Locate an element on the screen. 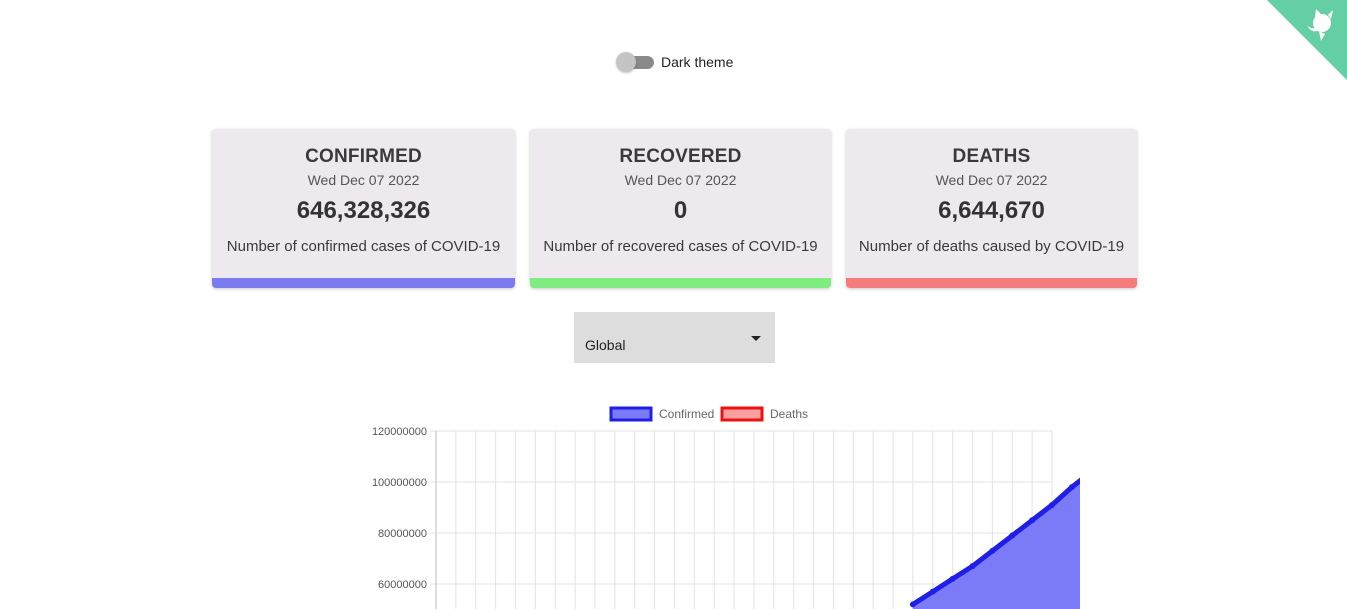  switch-knob is located at coordinates (626, 62).